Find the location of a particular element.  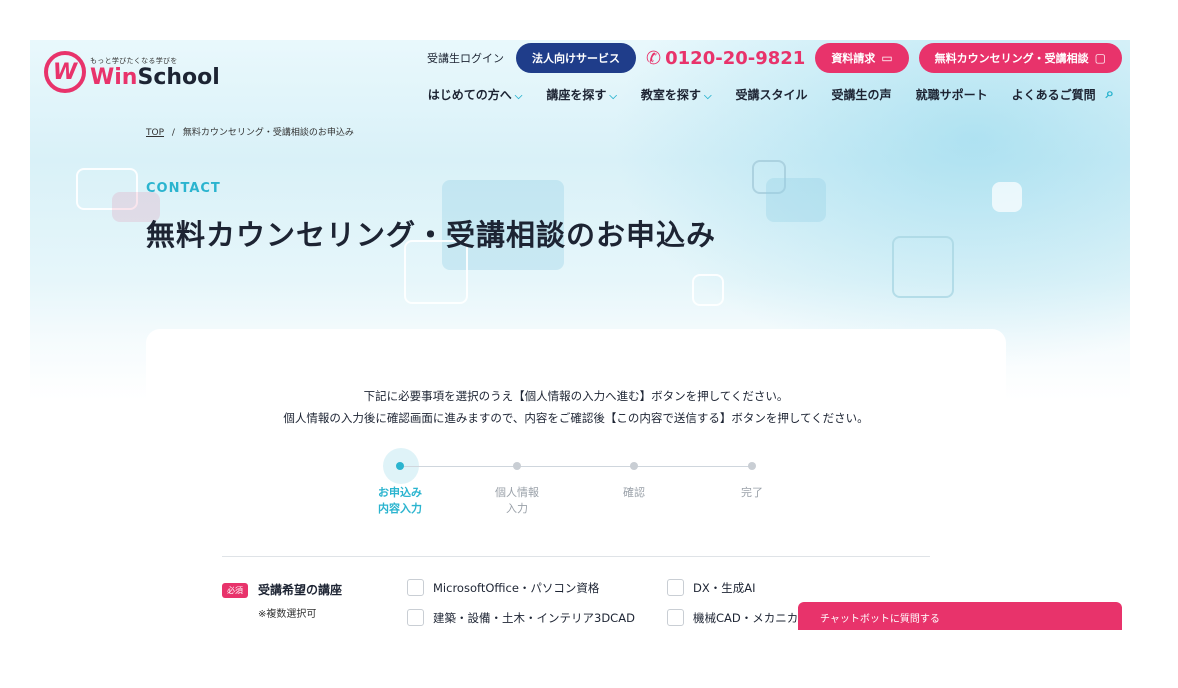

stepper-track is located at coordinates (576, 466).